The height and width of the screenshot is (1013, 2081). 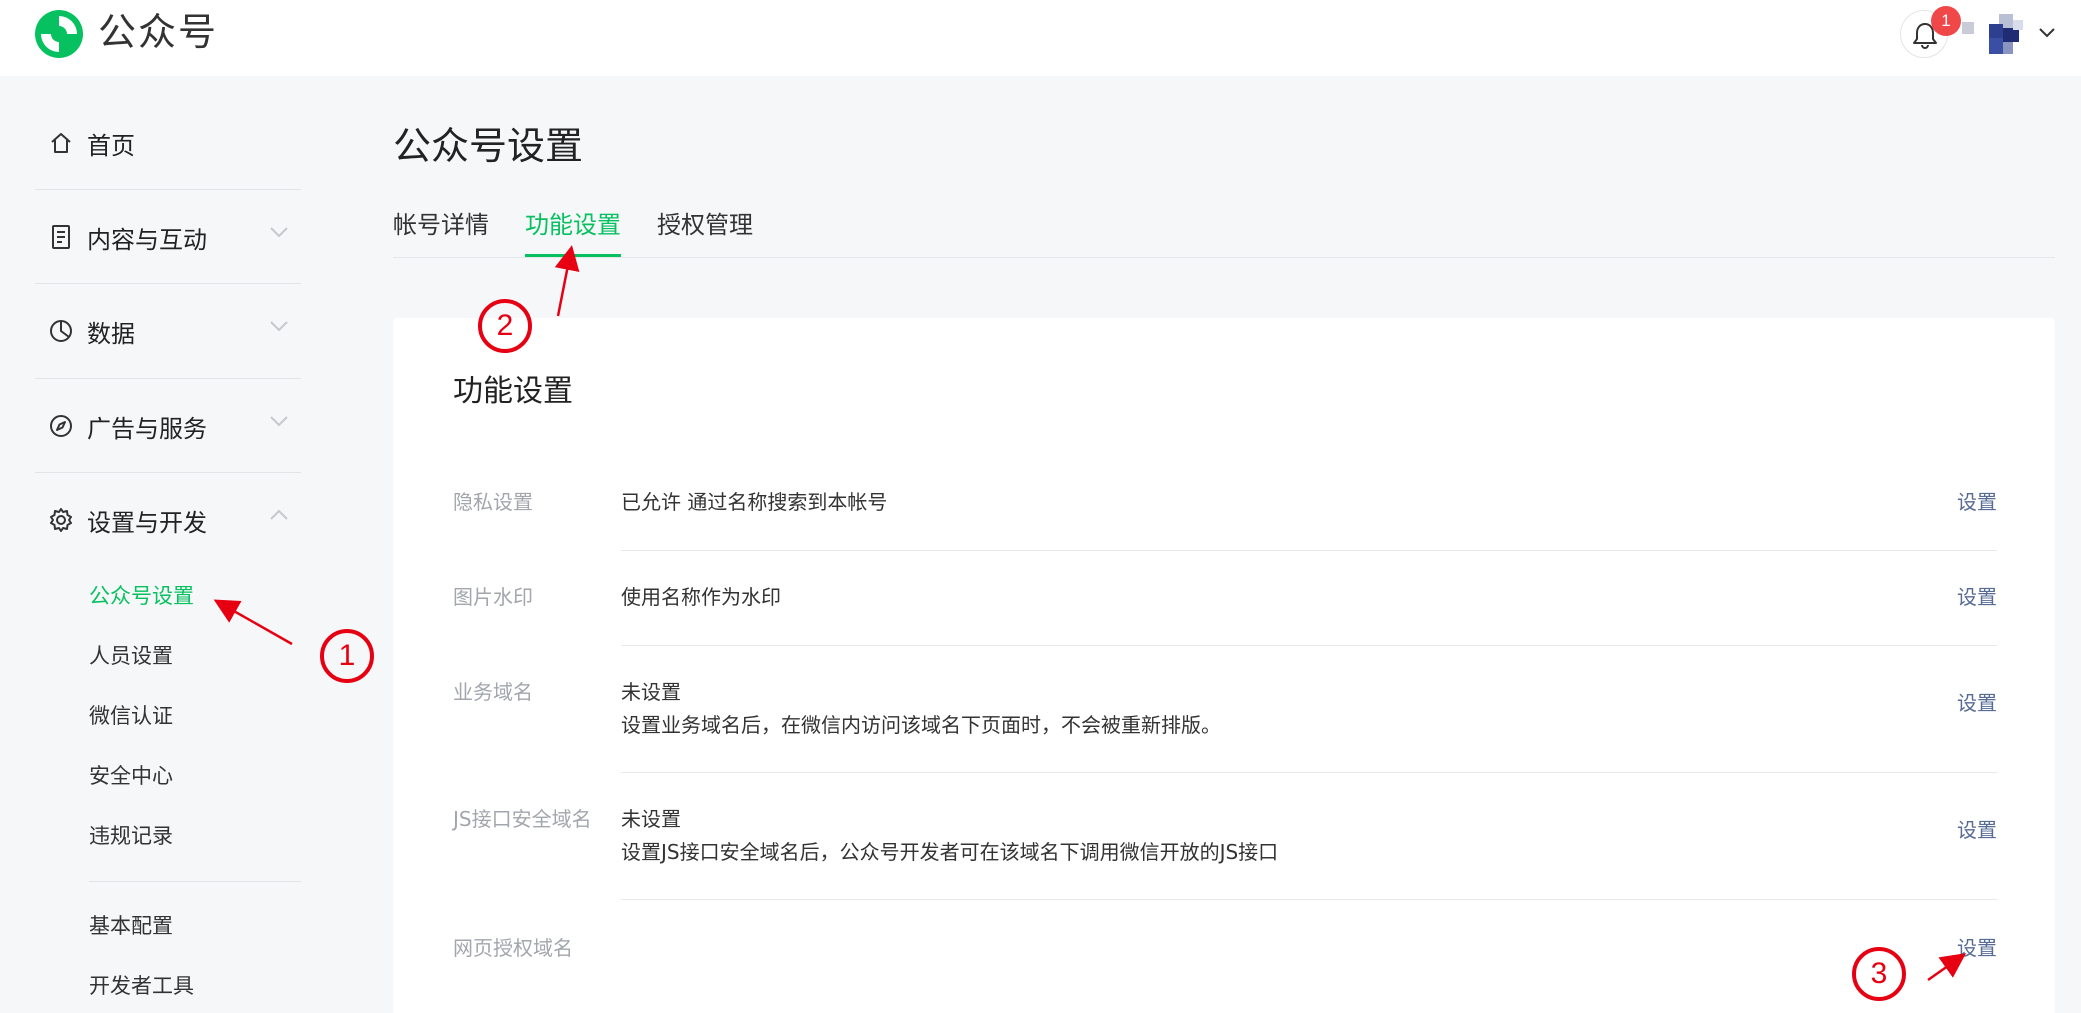 What do you see at coordinates (131, 836) in the screenshot?
I see `sidebar-subitem-violation-records: 违规记录` at bounding box center [131, 836].